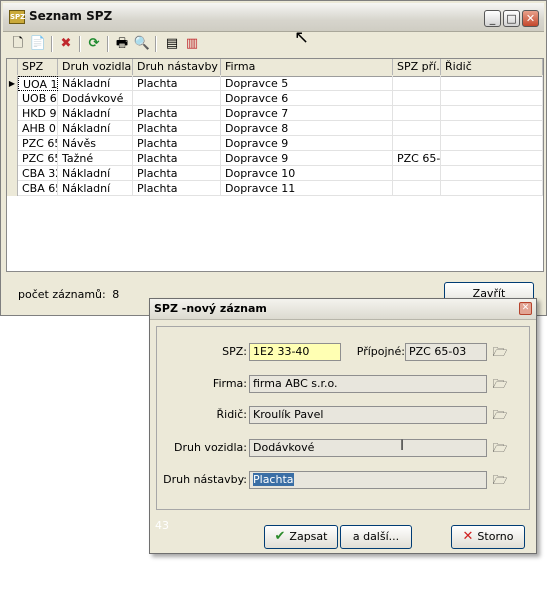  I want to click on column-header-druh-nastavby: Druh nástavby, so click(177, 67).